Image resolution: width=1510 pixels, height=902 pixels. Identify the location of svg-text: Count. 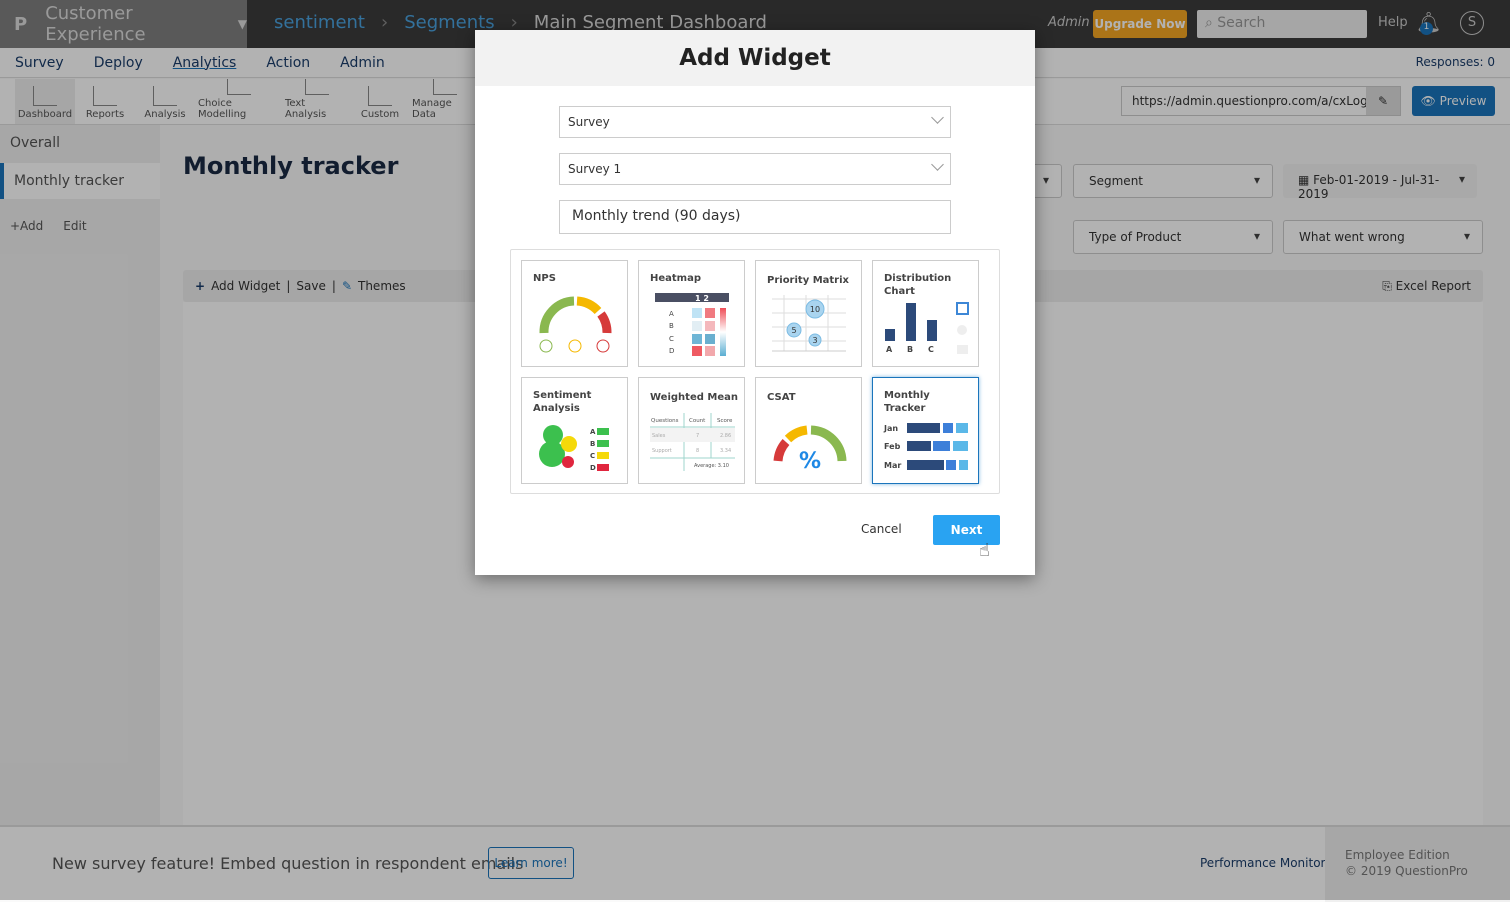
(697, 421).